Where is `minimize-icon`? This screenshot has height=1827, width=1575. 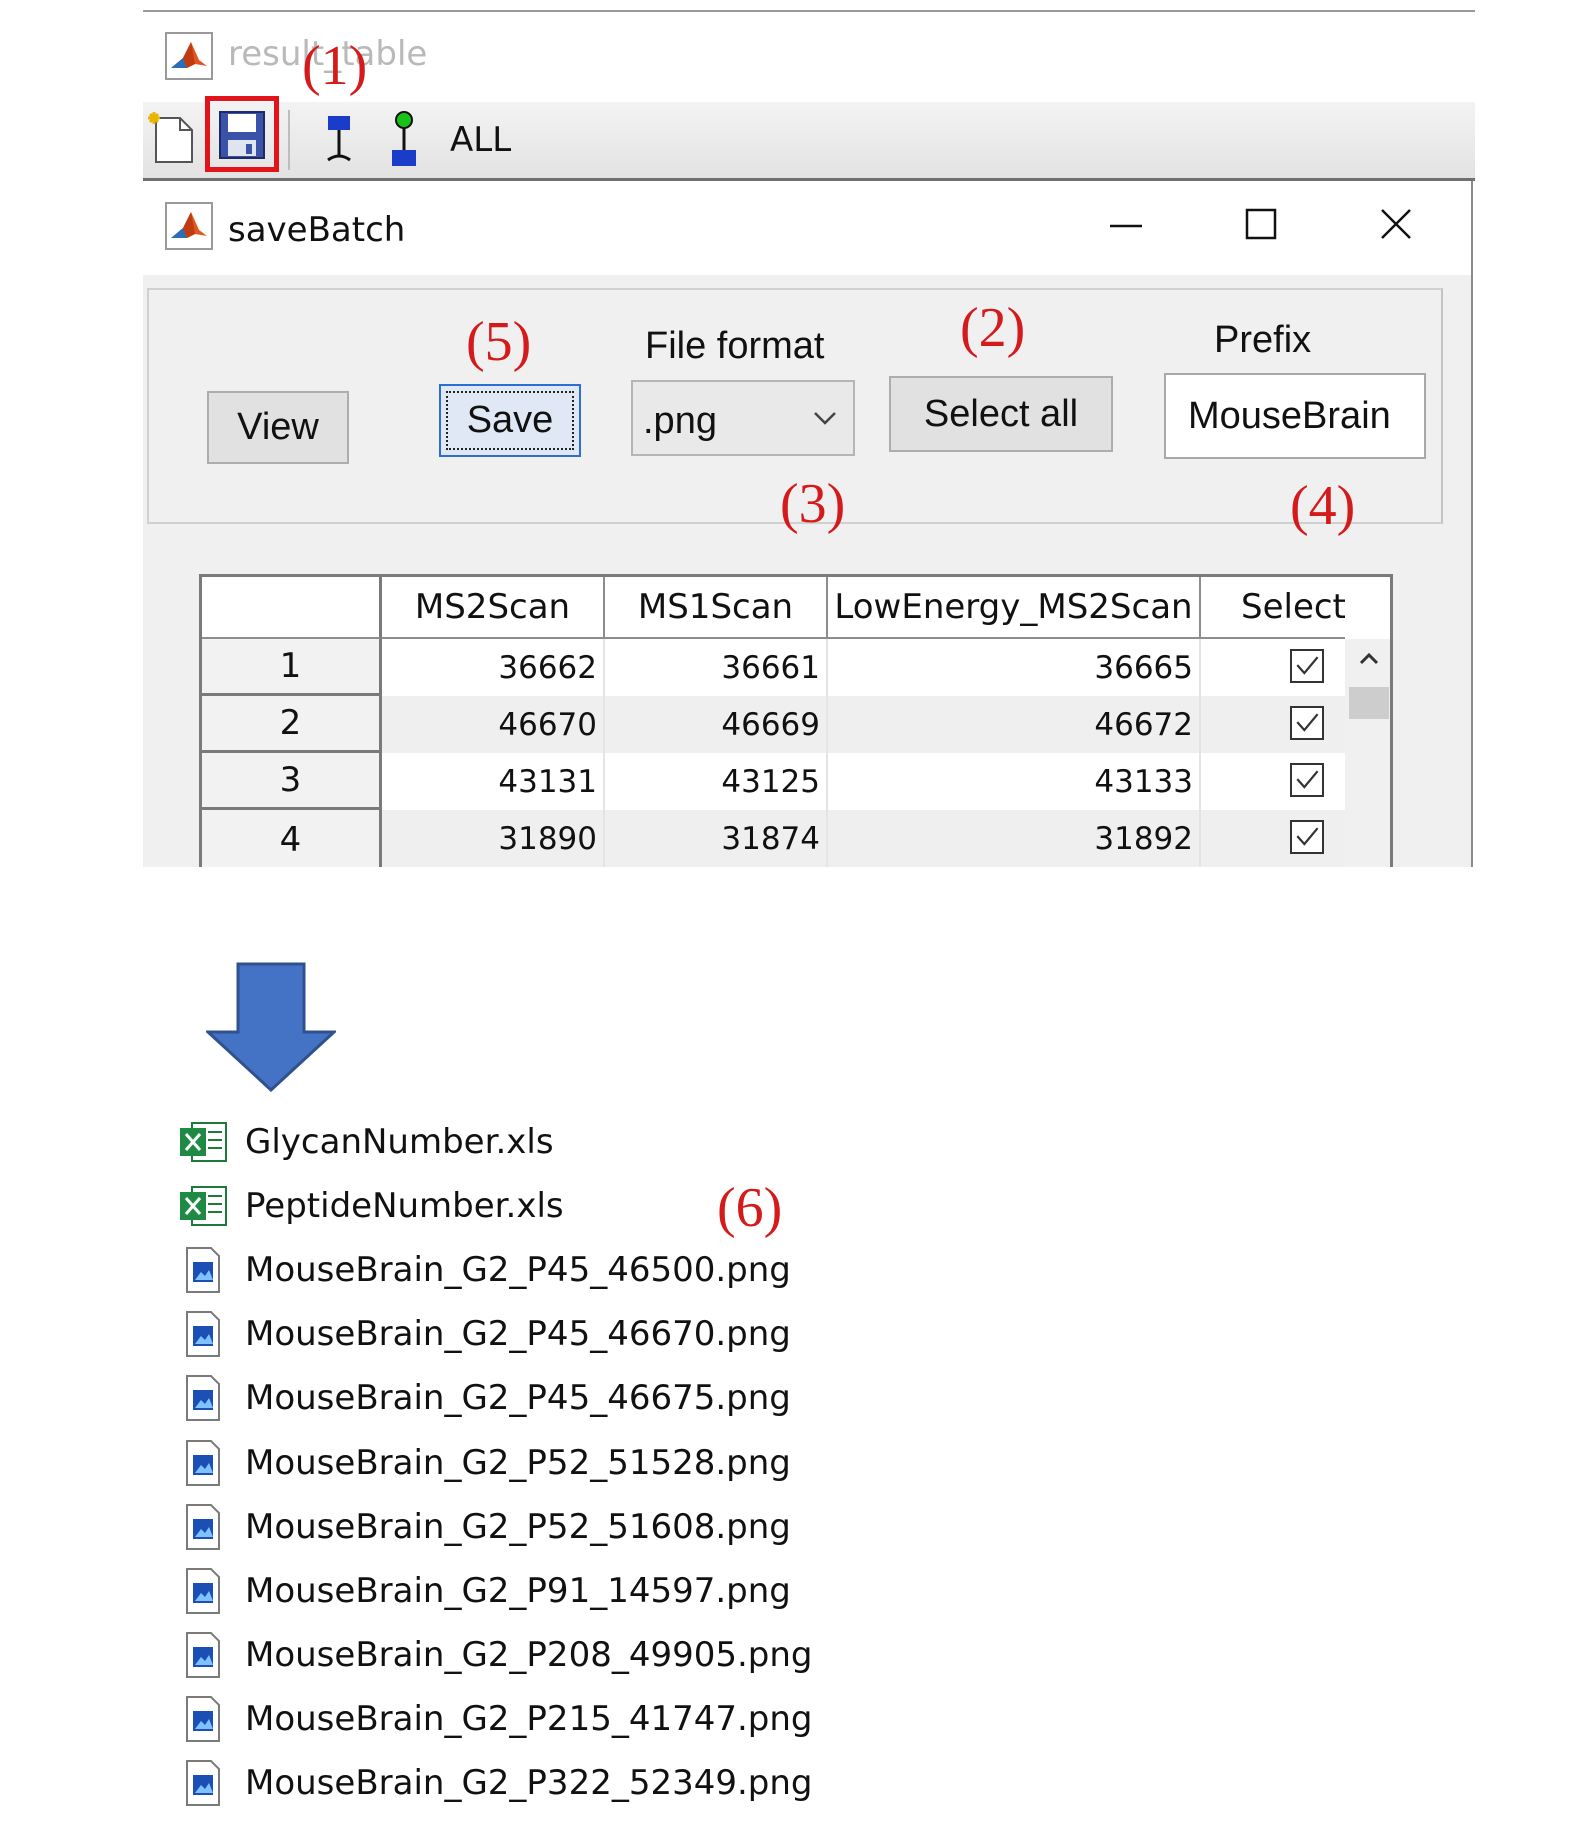 minimize-icon is located at coordinates (1126, 224).